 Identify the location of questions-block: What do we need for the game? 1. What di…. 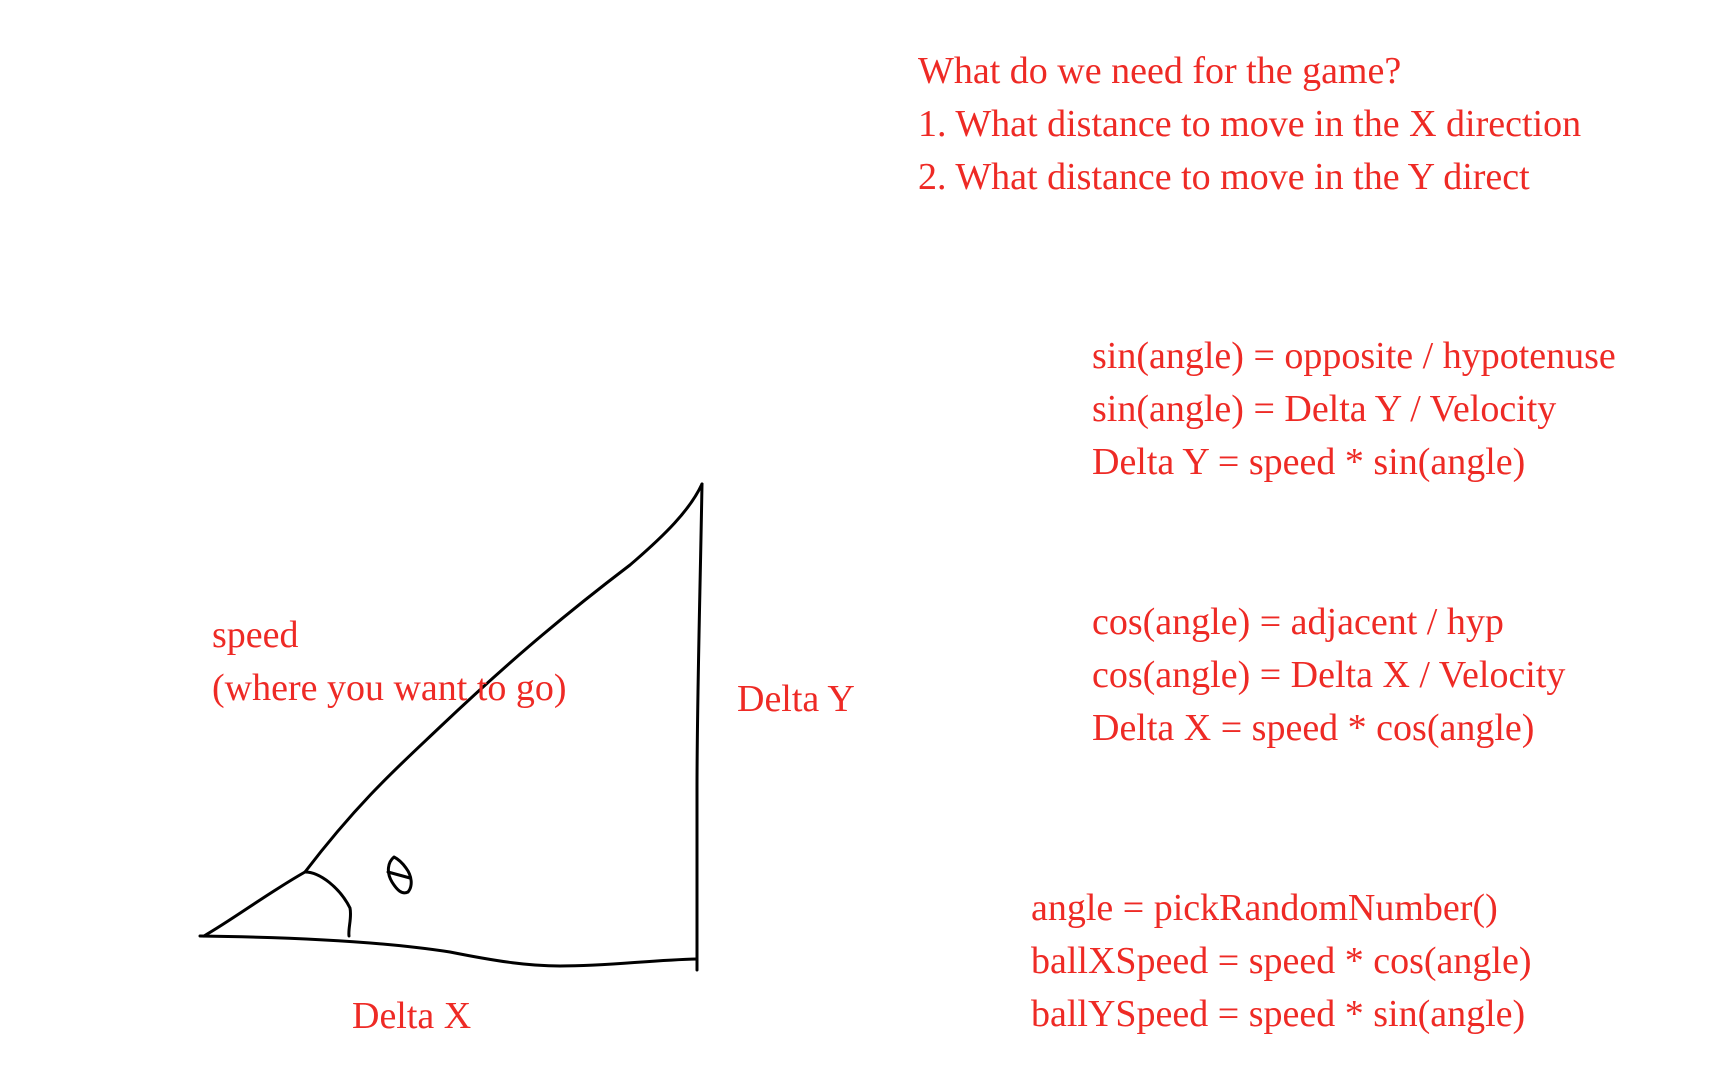
(1249, 124).